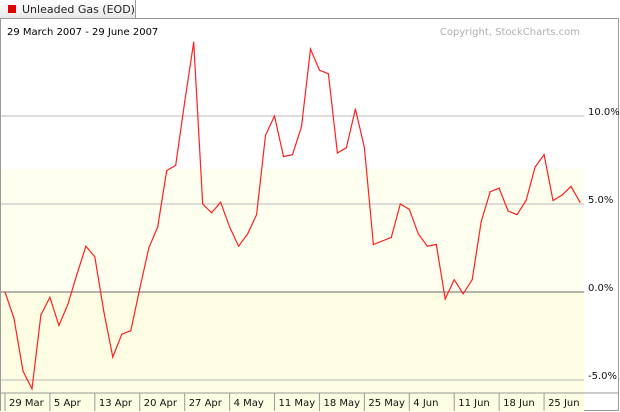 The width and height of the screenshot is (620, 412). I want to click on x-tick-label: 4 Jun, so click(425, 403).